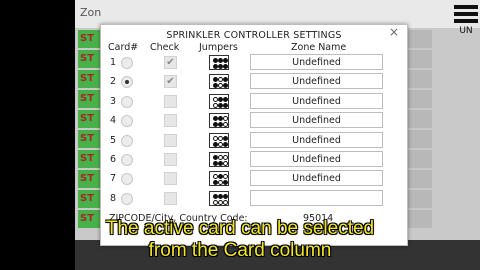 Image resolution: width=480 pixels, height=270 pixels. I want to click on card-number: 3, so click(113, 101).